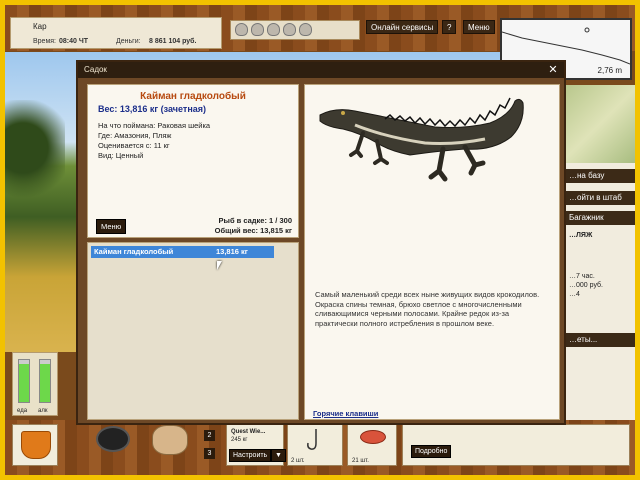 Image resolution: width=640 pixels, height=480 pixels. What do you see at coordinates (600, 176) in the screenshot?
I see `to-base-button: …на базу` at bounding box center [600, 176].